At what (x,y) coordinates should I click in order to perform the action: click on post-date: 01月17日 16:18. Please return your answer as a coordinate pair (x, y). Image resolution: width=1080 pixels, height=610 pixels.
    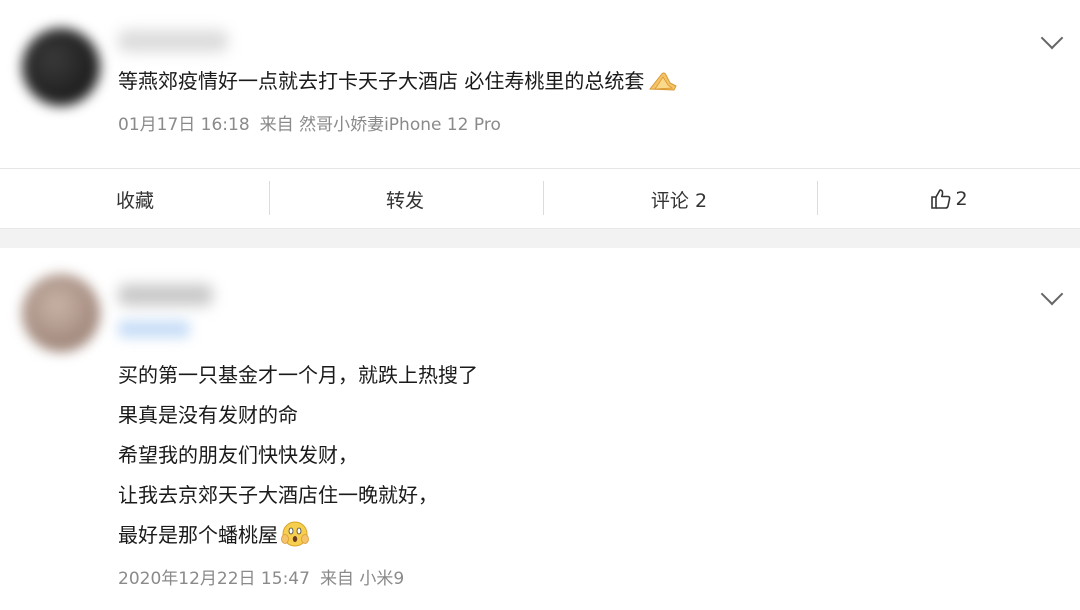
    Looking at the image, I should click on (184, 125).